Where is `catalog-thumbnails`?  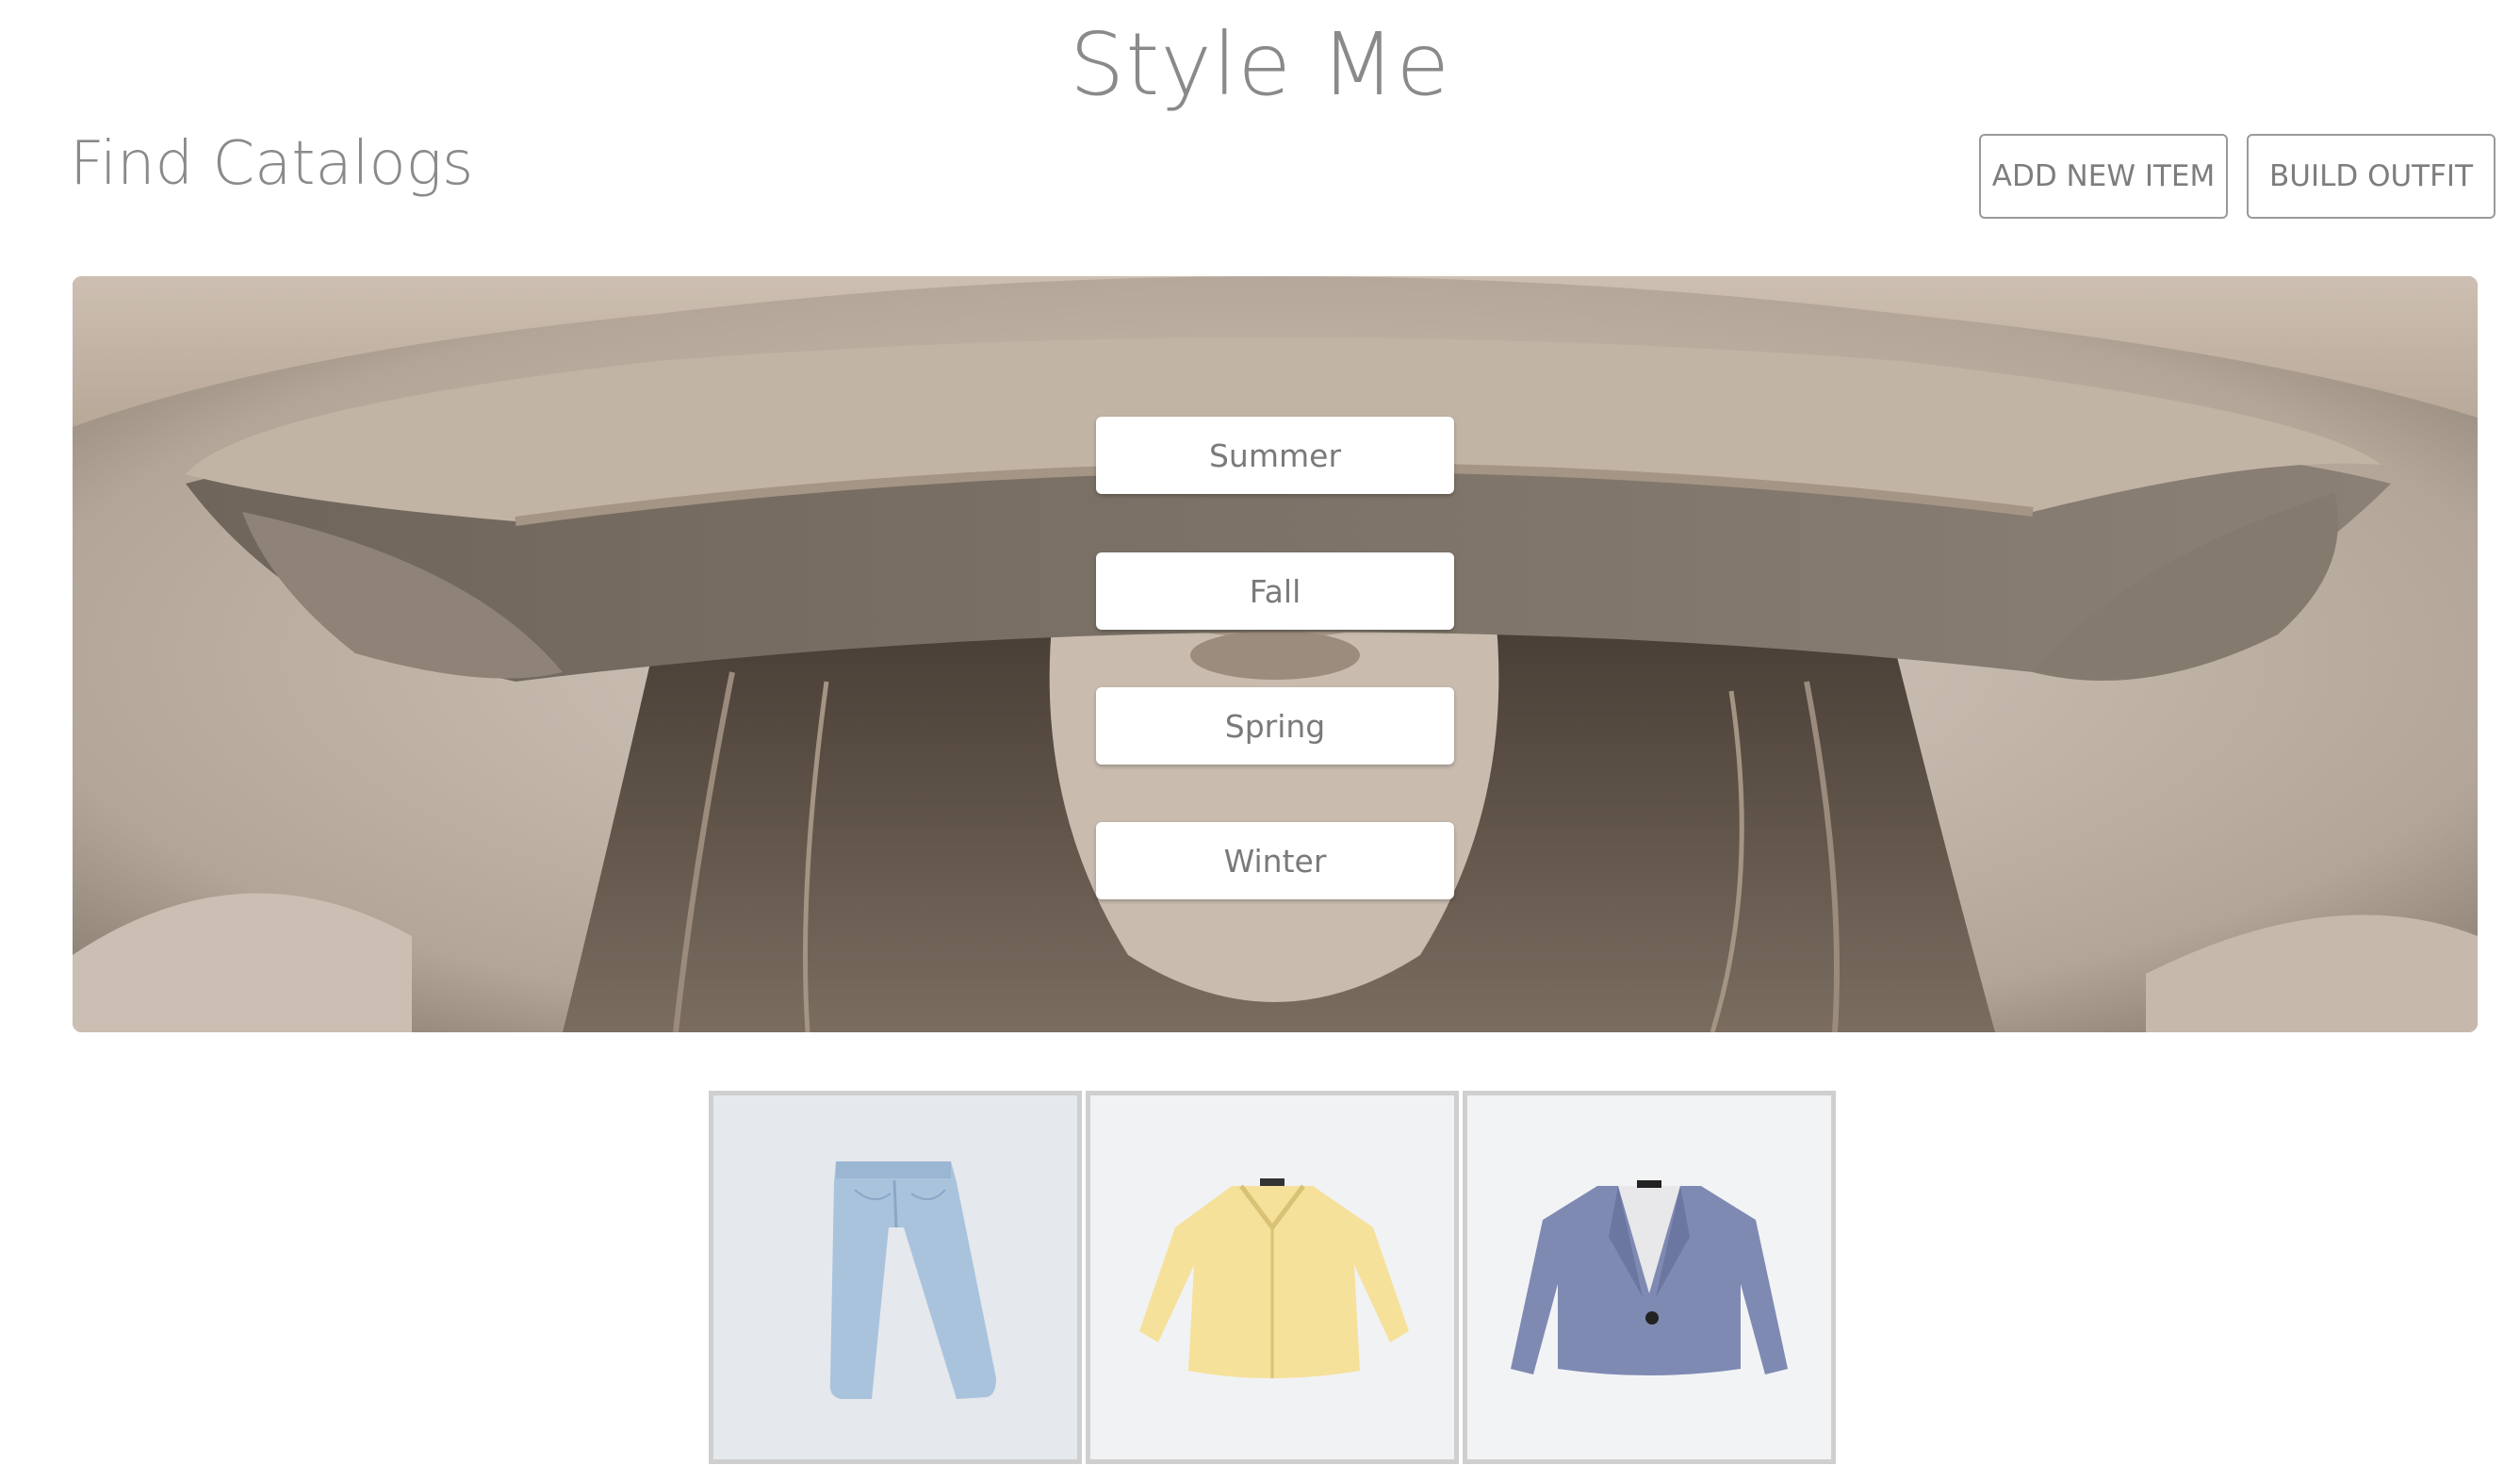
catalog-thumbnails is located at coordinates (1272, 1278).